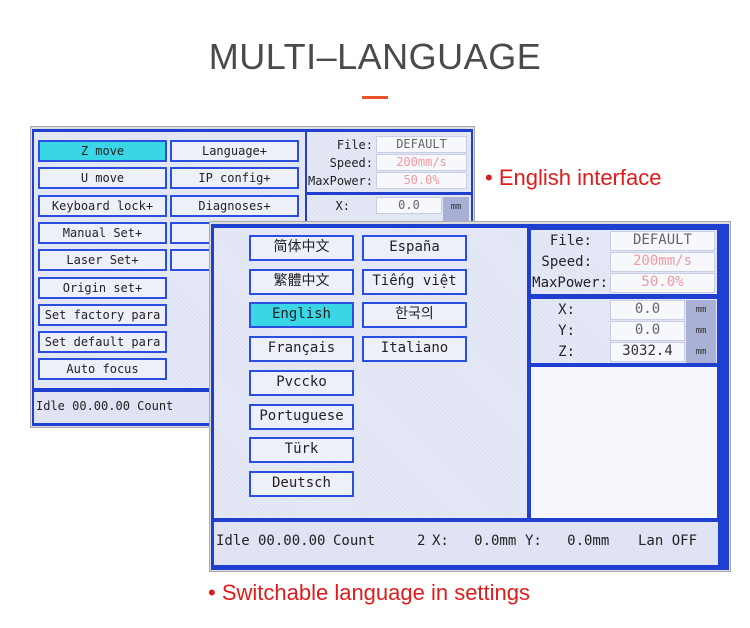 This screenshot has width=750, height=628. I want to click on status-state: Idle, so click(233, 541).